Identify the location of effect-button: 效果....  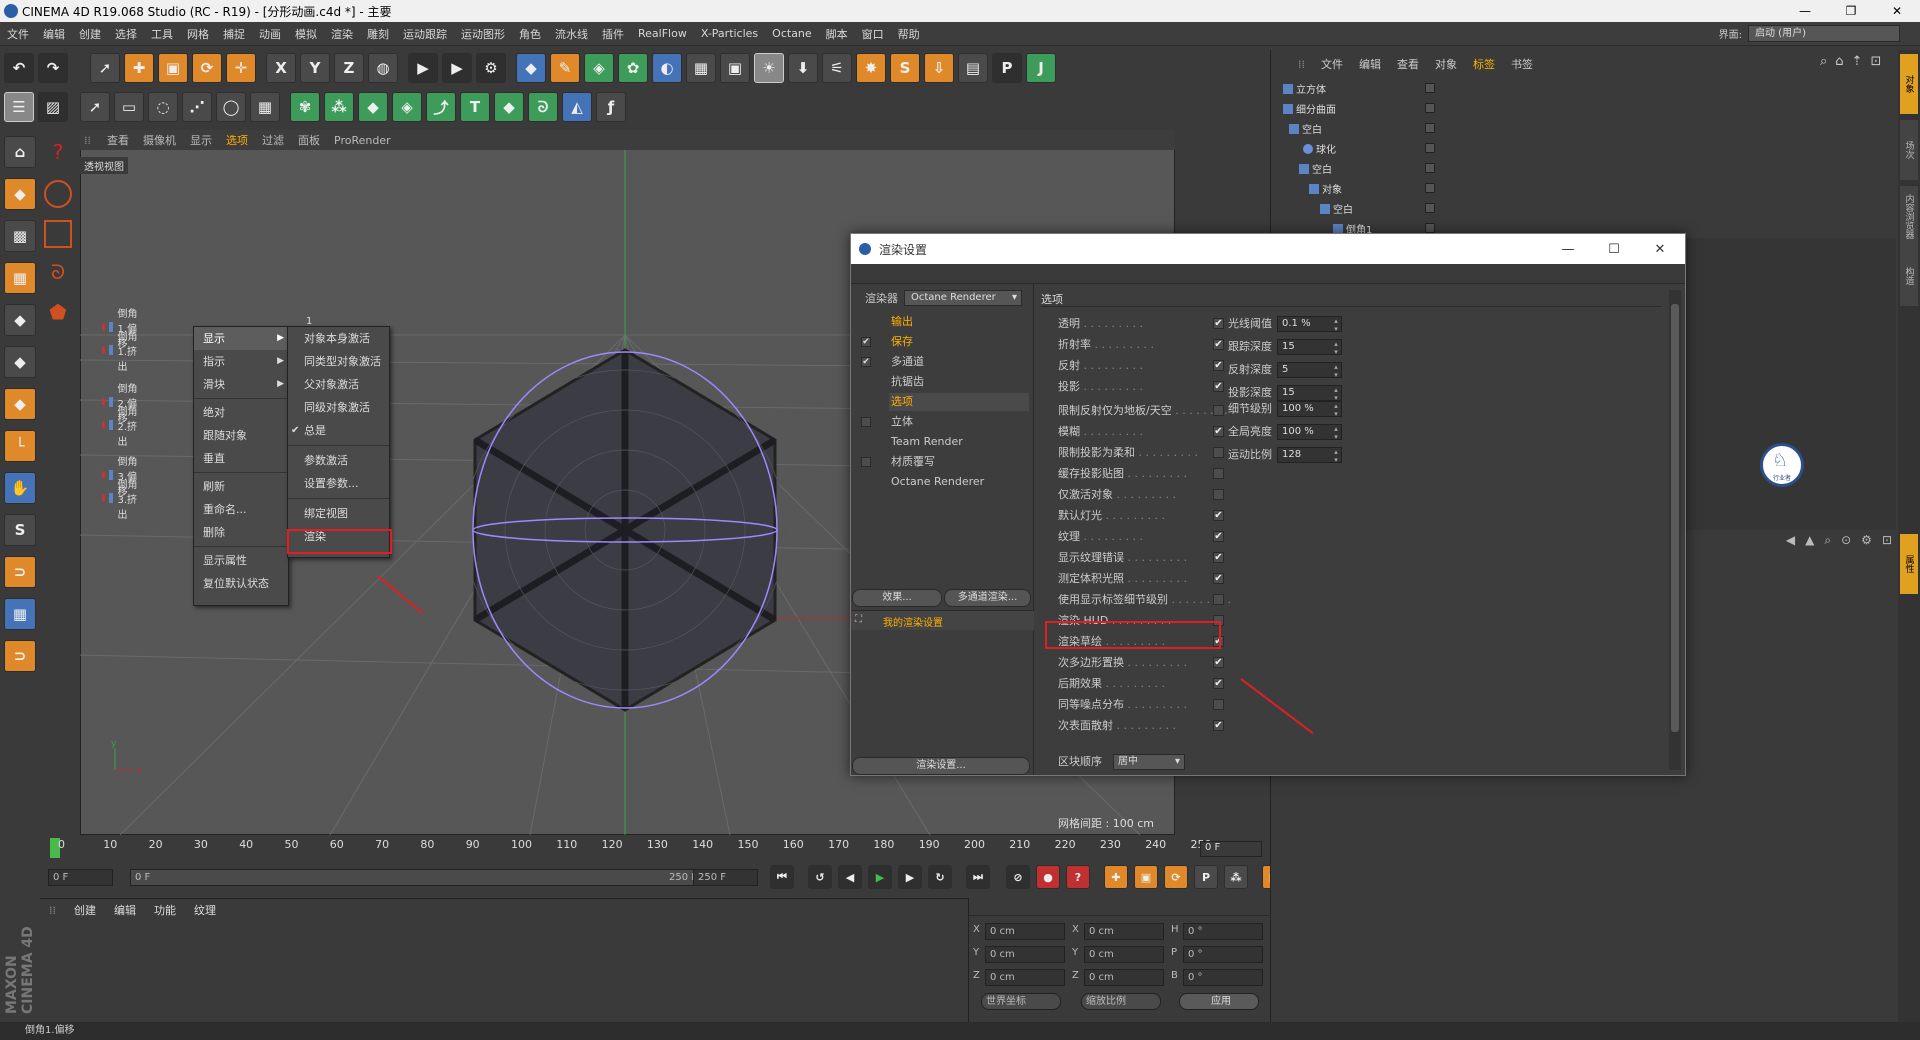
(897, 598).